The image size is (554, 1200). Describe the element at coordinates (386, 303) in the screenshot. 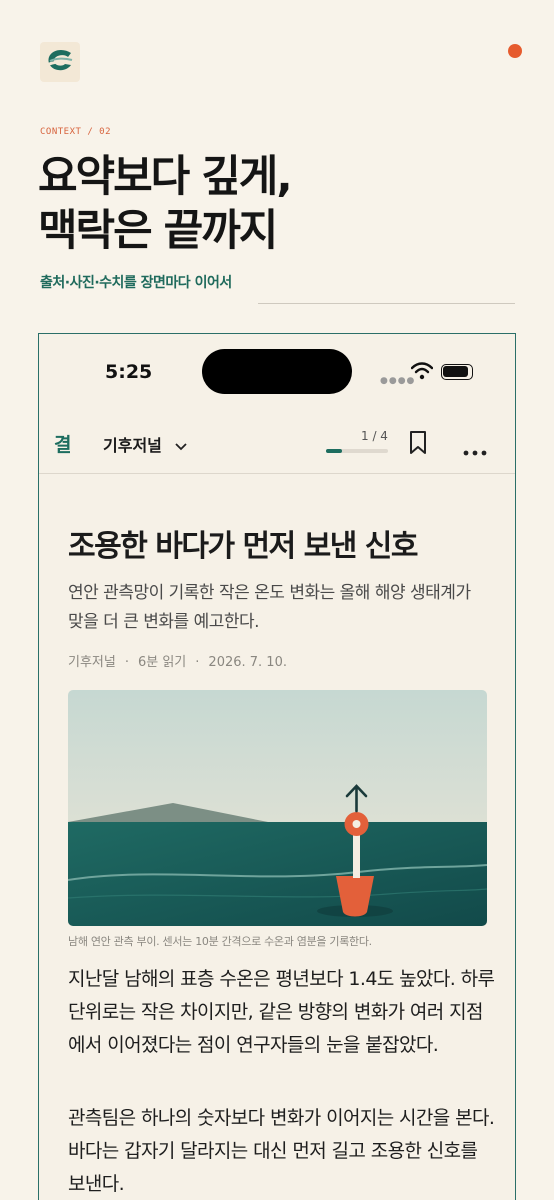

I see `divider` at that location.